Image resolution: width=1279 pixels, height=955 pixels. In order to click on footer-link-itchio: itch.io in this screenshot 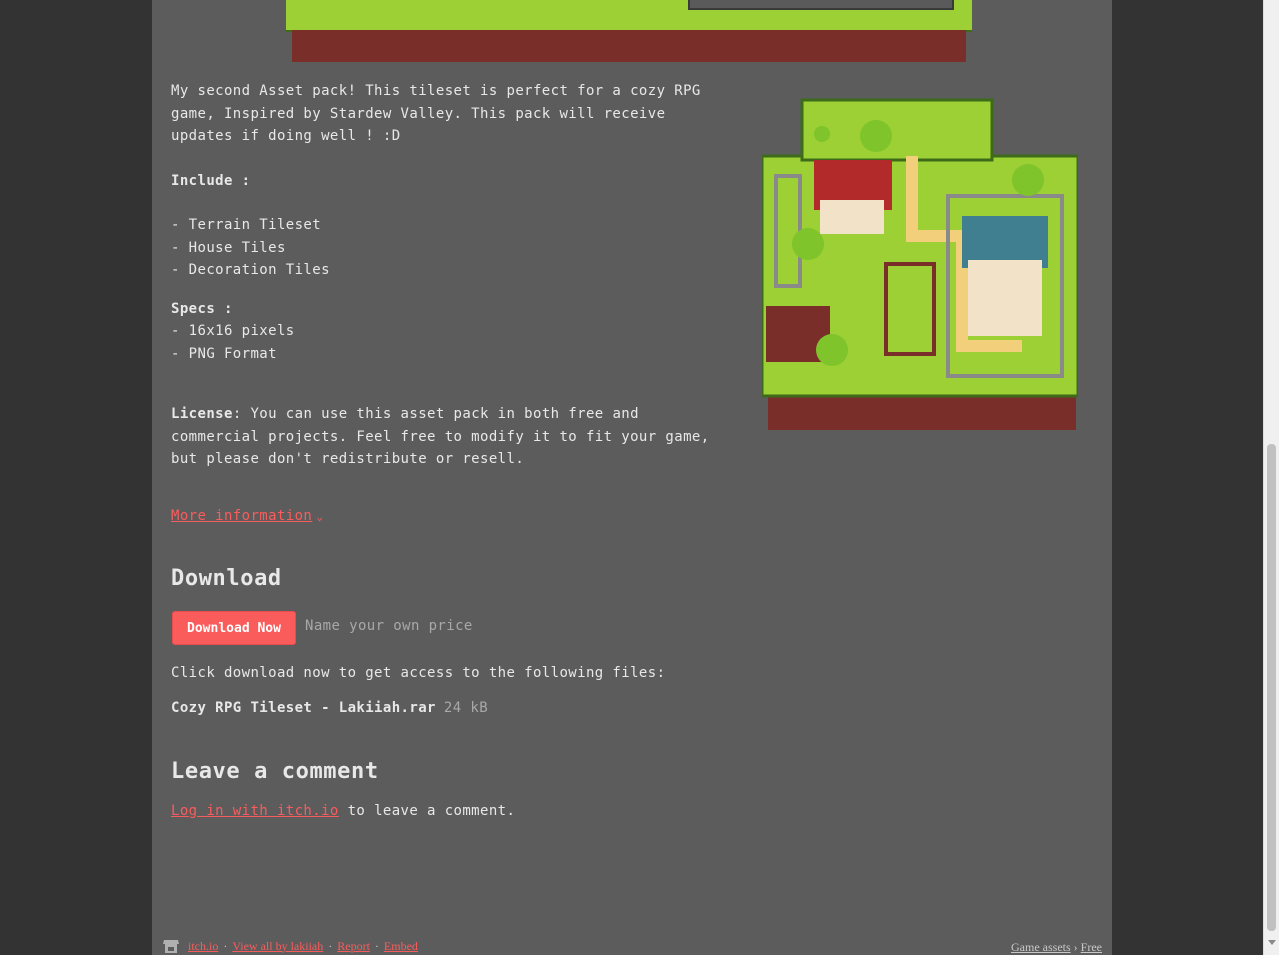, I will do `click(203, 946)`.